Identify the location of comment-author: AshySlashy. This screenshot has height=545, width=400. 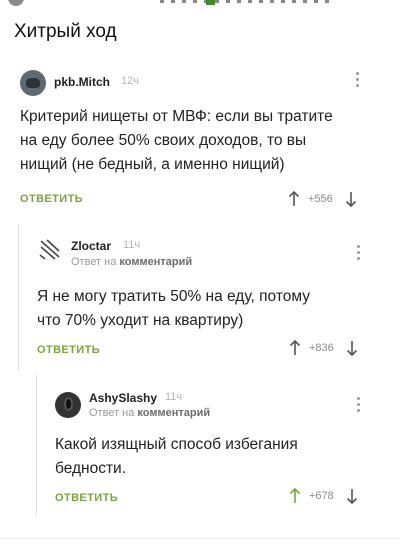
(123, 398).